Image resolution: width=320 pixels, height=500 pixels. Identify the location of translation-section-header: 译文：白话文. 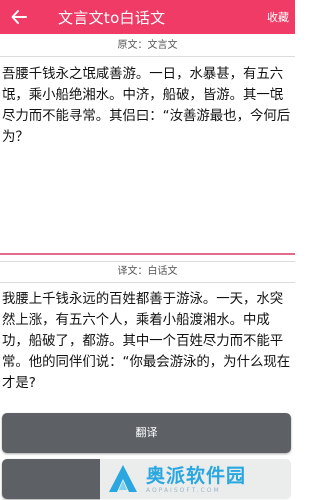
(147, 272).